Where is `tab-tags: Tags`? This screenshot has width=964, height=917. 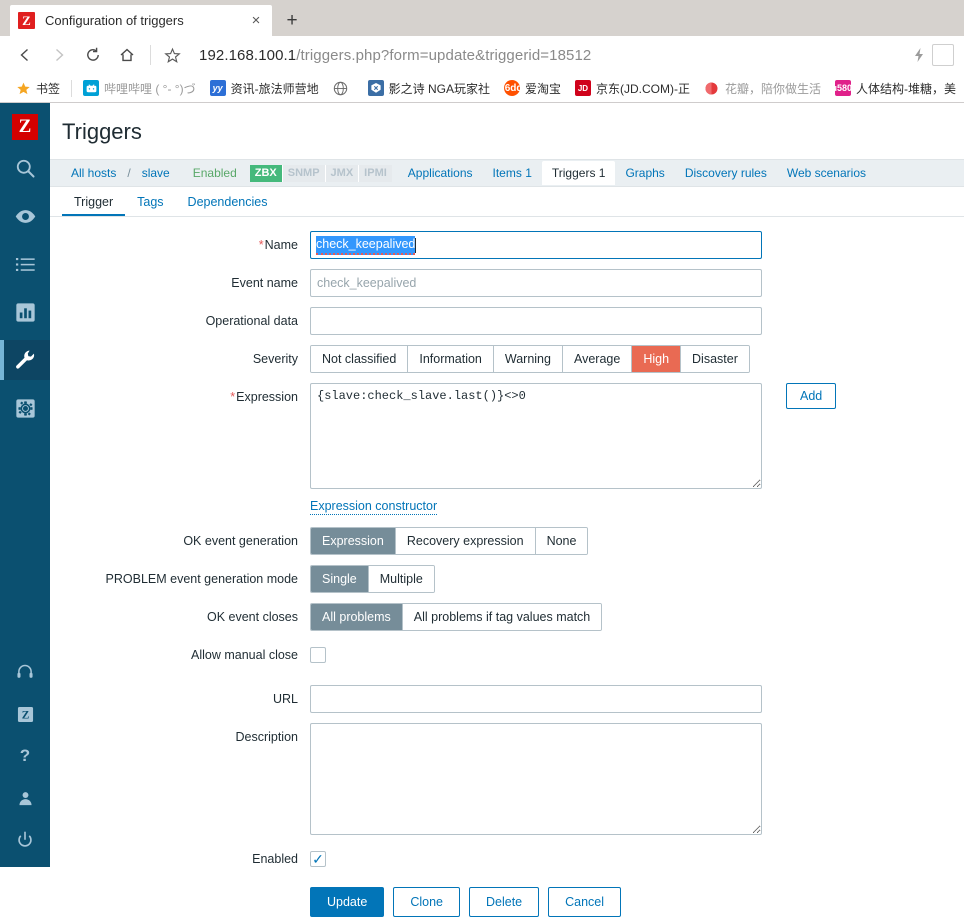 tab-tags: Tags is located at coordinates (150, 205).